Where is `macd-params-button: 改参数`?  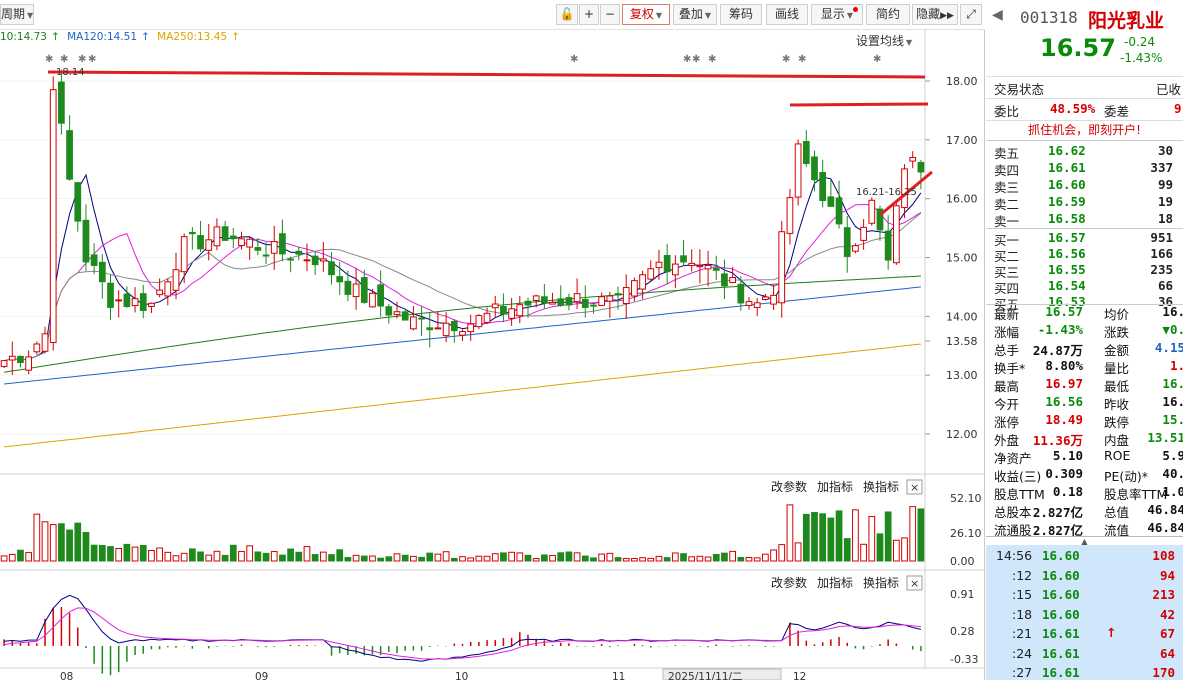 macd-params-button: 改参数 is located at coordinates (789, 582).